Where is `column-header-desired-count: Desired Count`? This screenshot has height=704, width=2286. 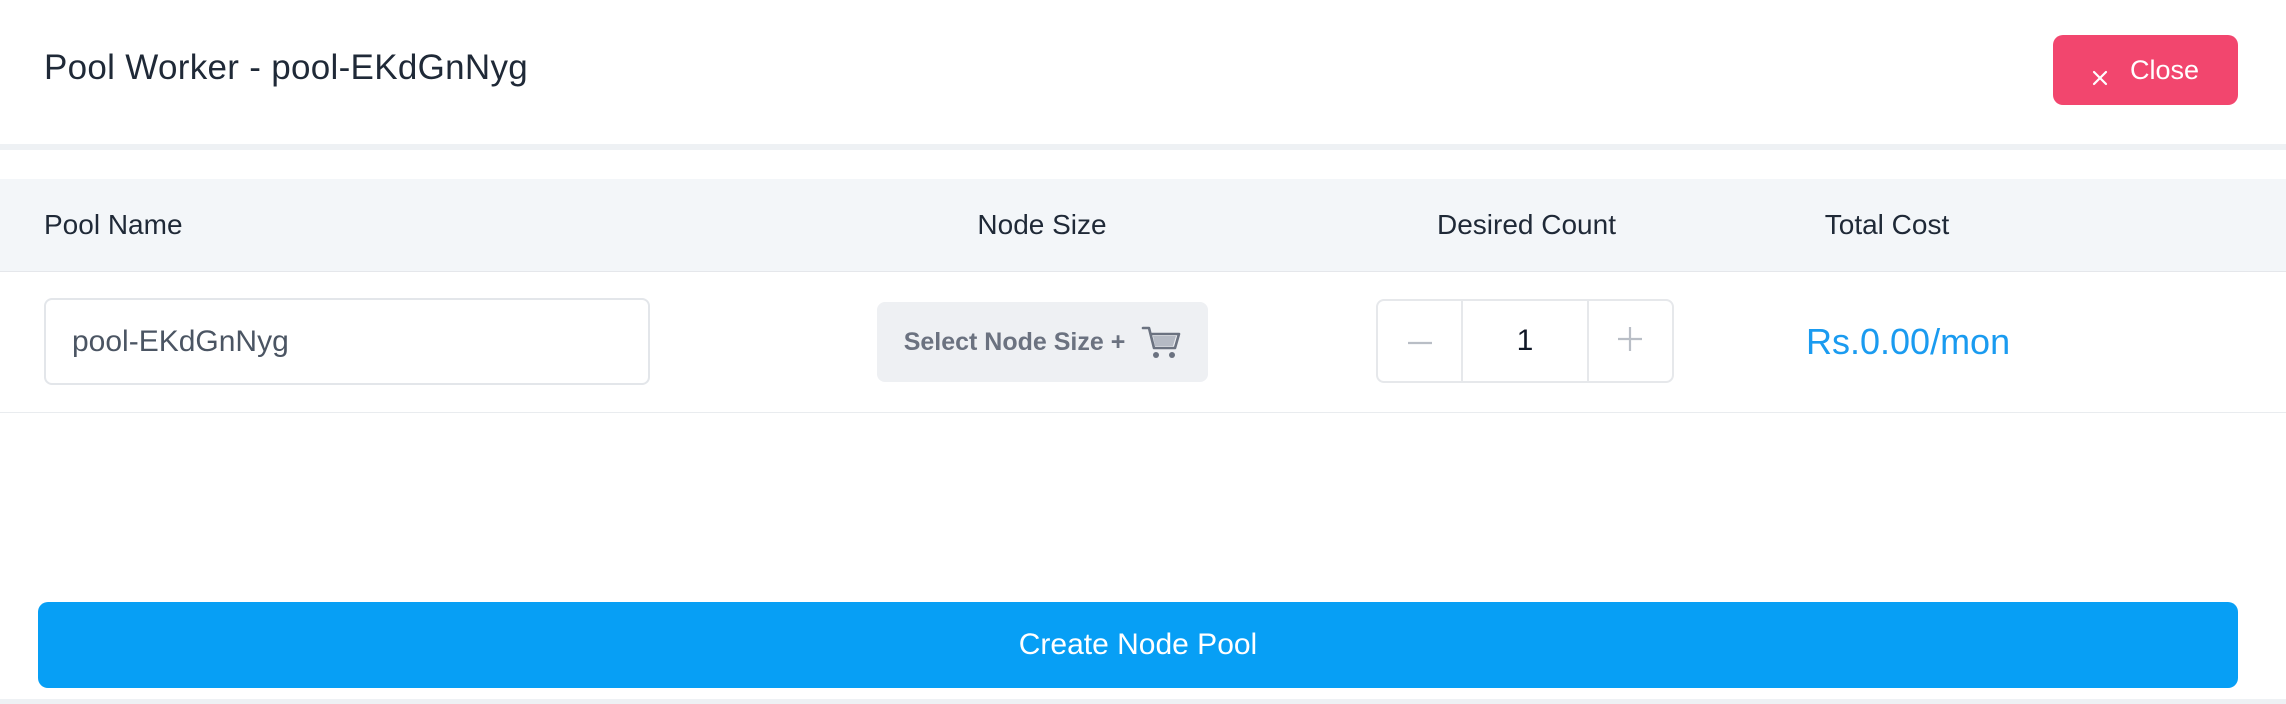
column-header-desired-count: Desired Count is located at coordinates (1526, 224).